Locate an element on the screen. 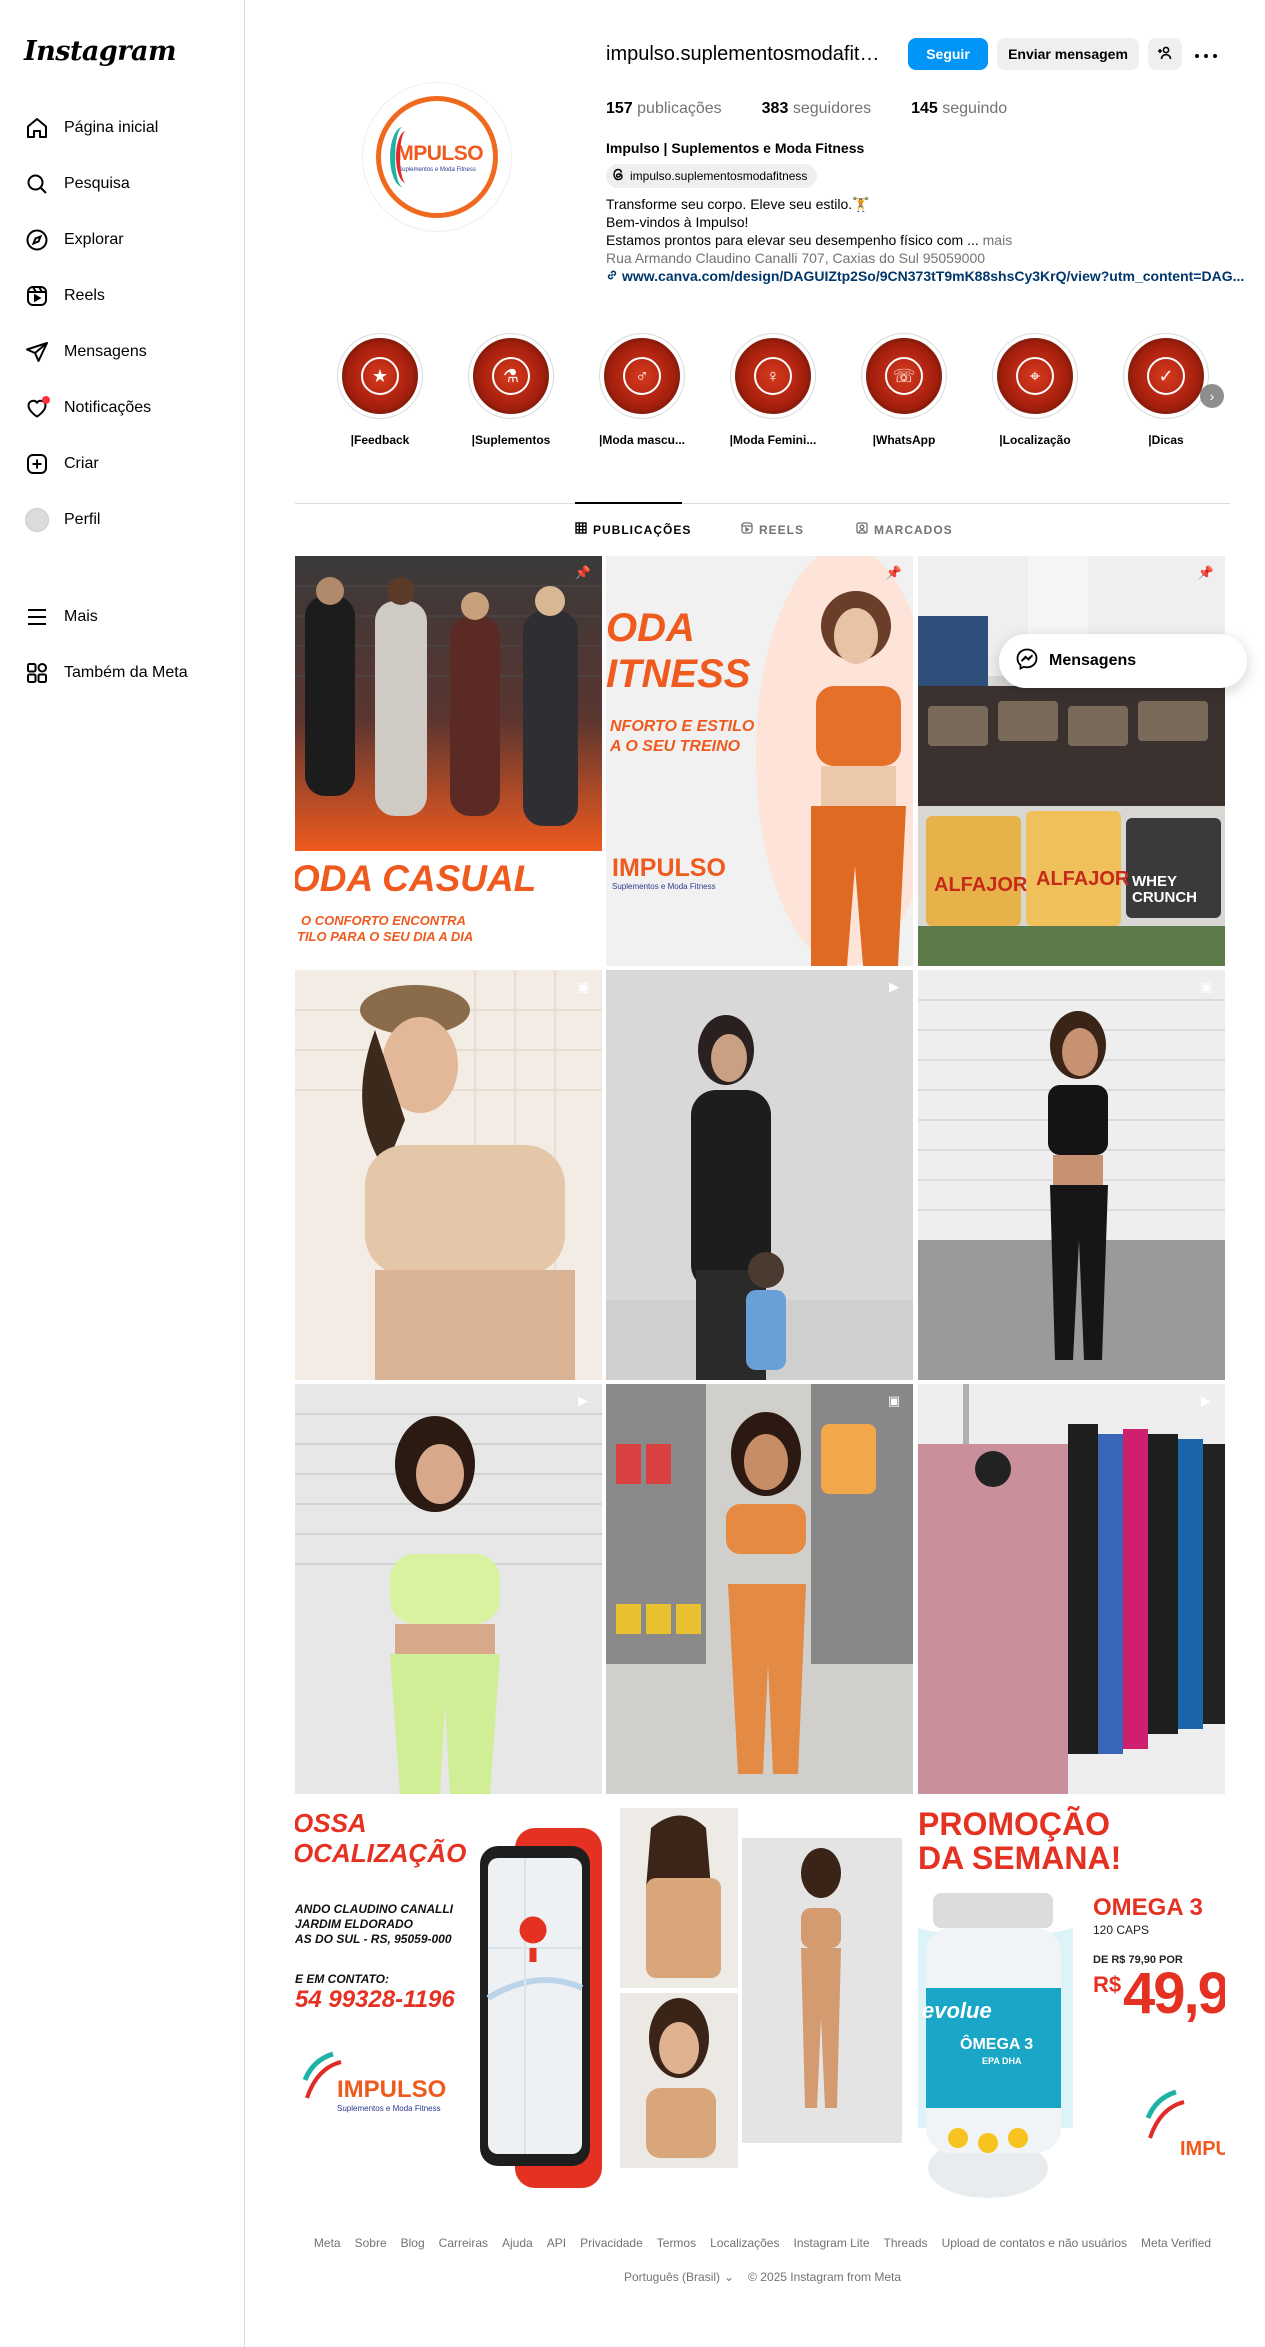  floating-messages-label: Mensagens is located at coordinates (1093, 660).